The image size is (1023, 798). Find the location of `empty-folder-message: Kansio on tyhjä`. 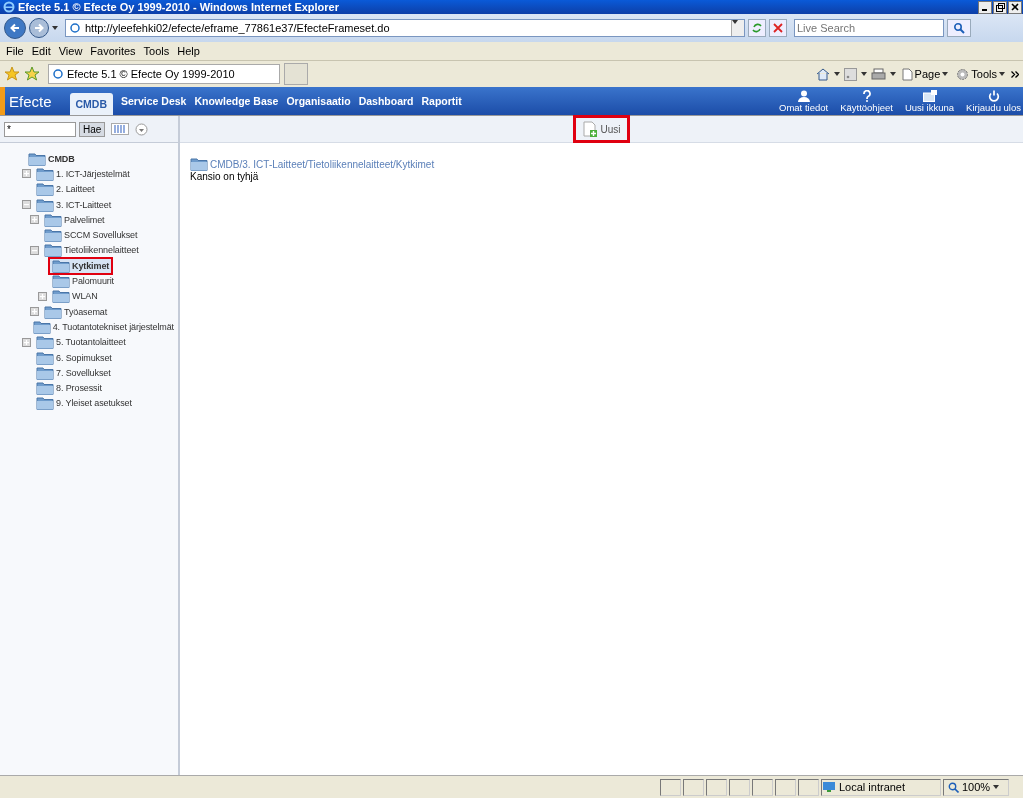

empty-folder-message: Kansio on tyhjä is located at coordinates (225, 176).